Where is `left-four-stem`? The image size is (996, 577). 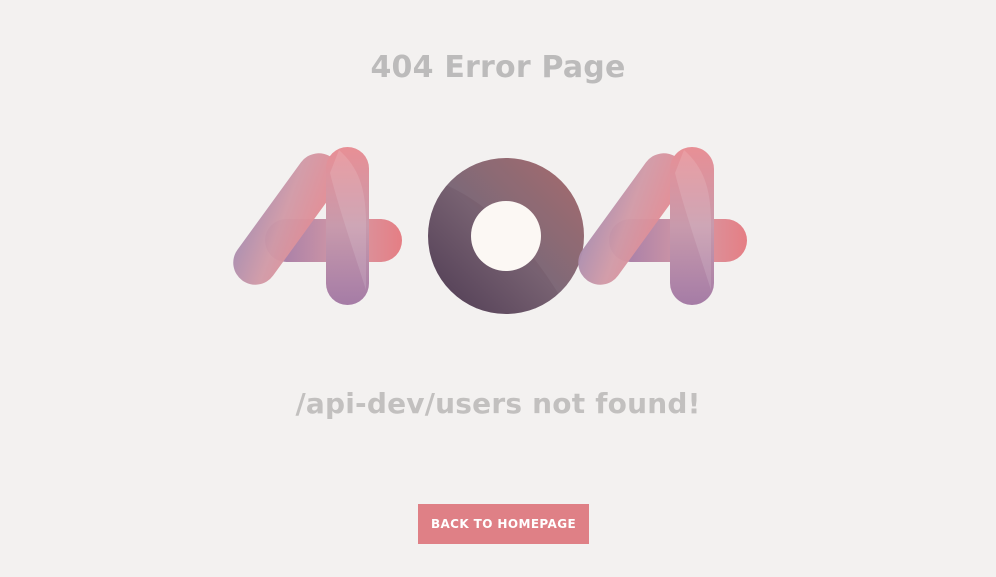 left-four-stem is located at coordinates (347, 226).